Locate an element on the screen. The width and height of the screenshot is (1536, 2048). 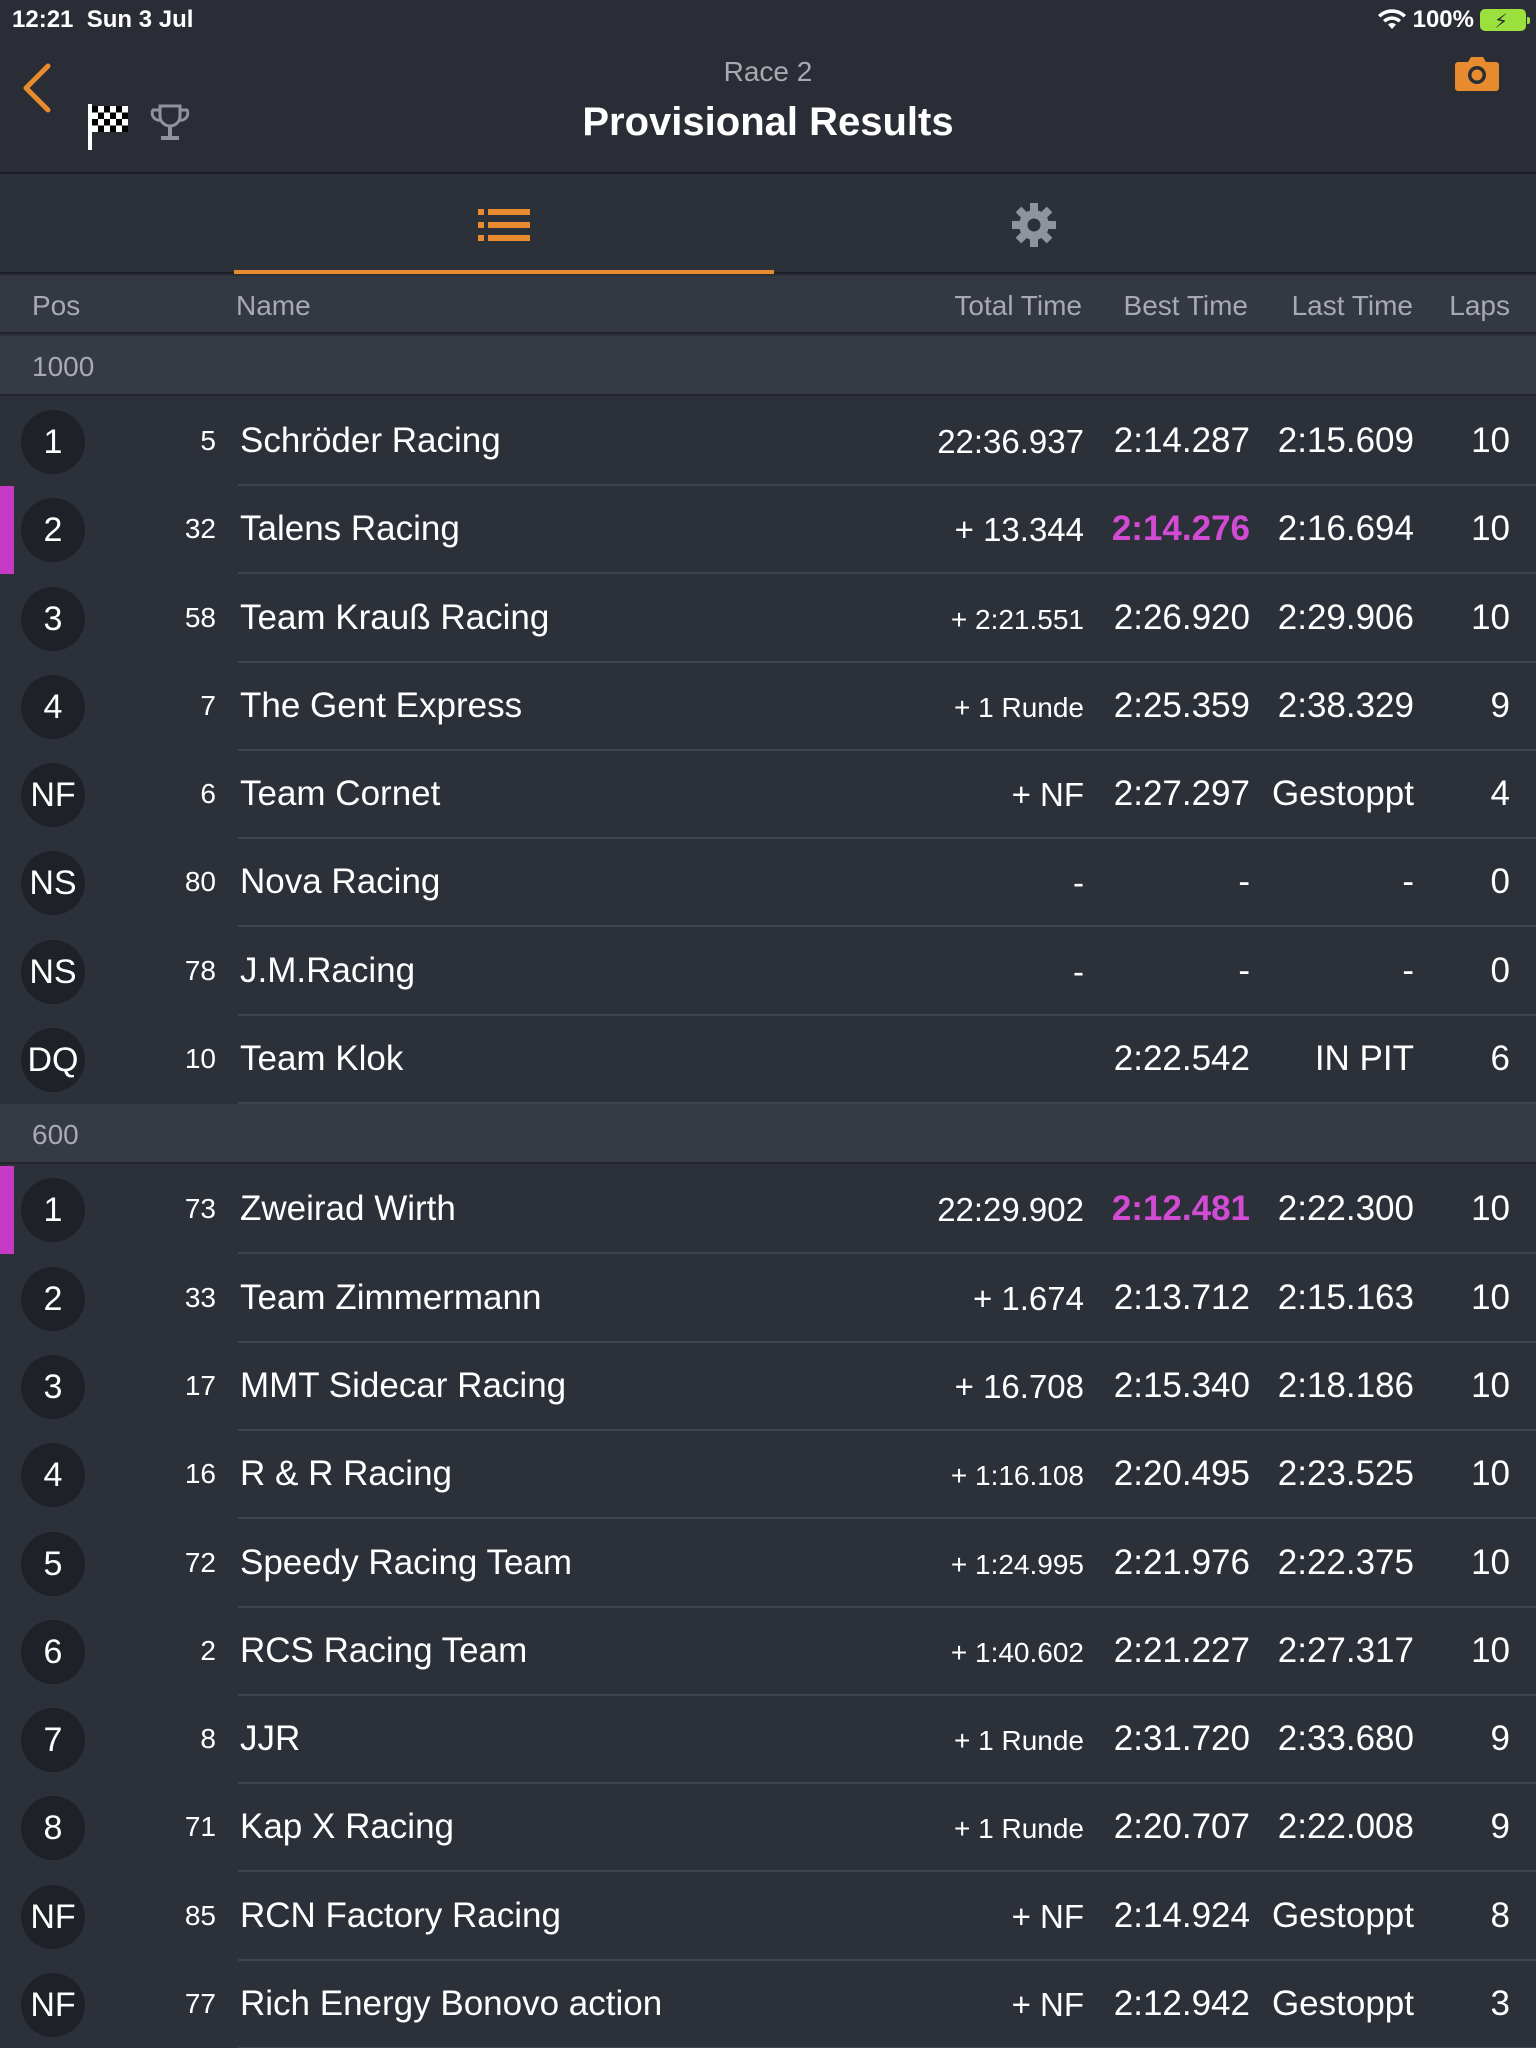
team-name: R & R Racing is located at coordinates (346, 1473).